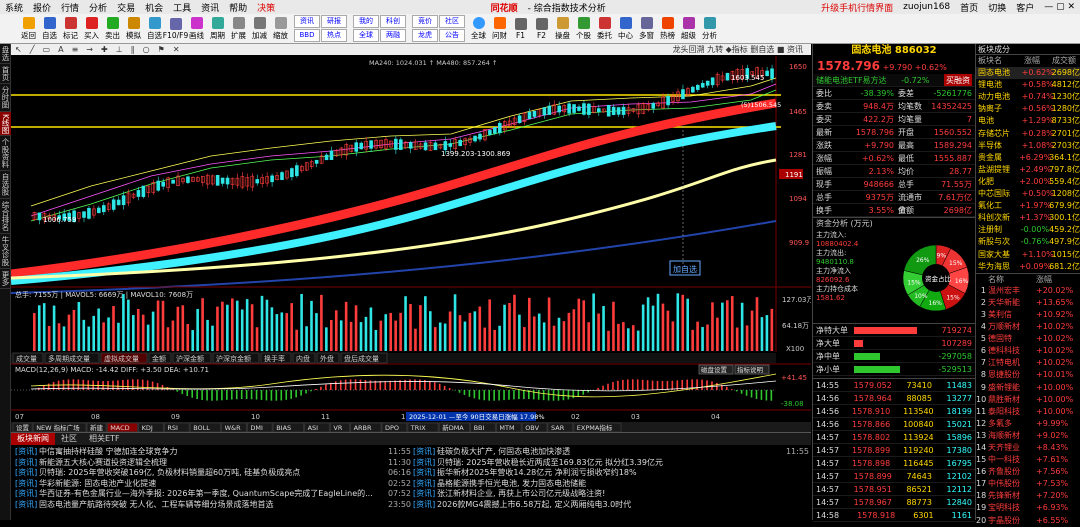  Describe the element at coordinates (1028, 230) in the screenshot. I see `sector-row: 注册制-0.00%459.2亿` at that location.